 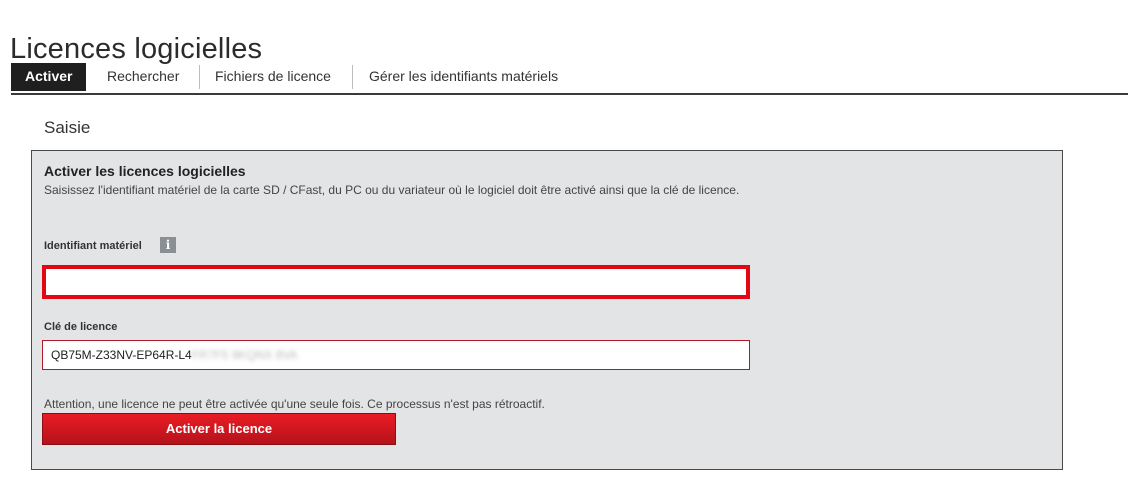 I want to click on license-key-blurred-part: FR7F5 9KQNX 8VA, so click(x=244, y=355).